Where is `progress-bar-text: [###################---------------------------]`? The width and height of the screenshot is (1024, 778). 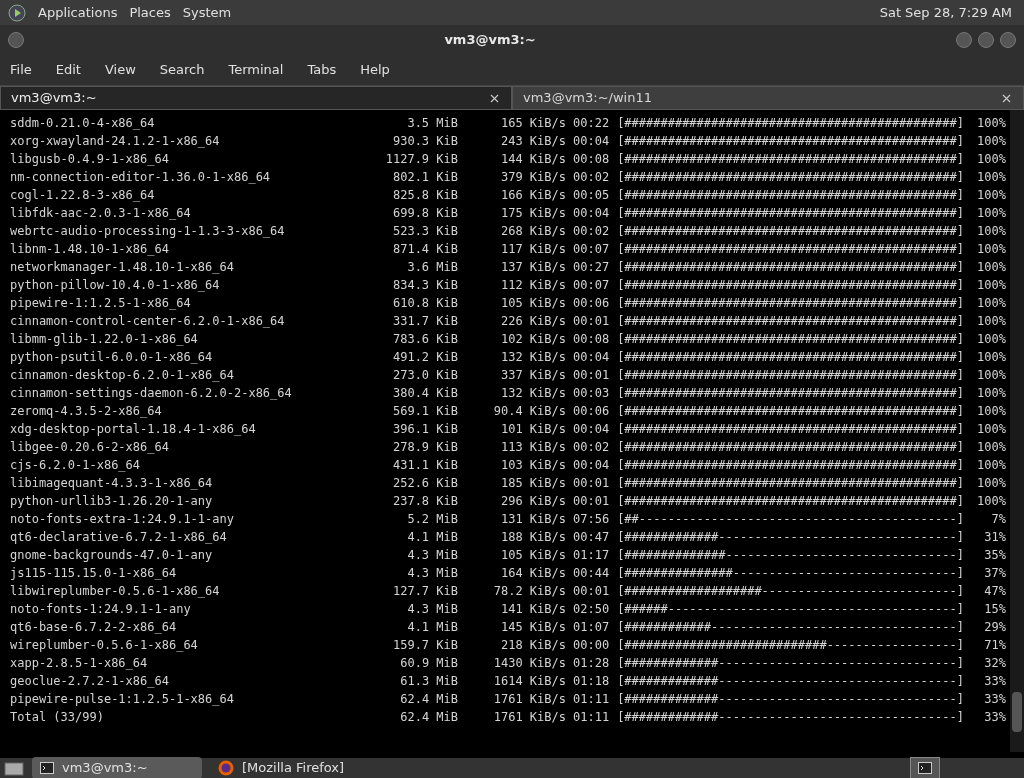 progress-bar-text: [###################---------------------------] is located at coordinates (790, 591).